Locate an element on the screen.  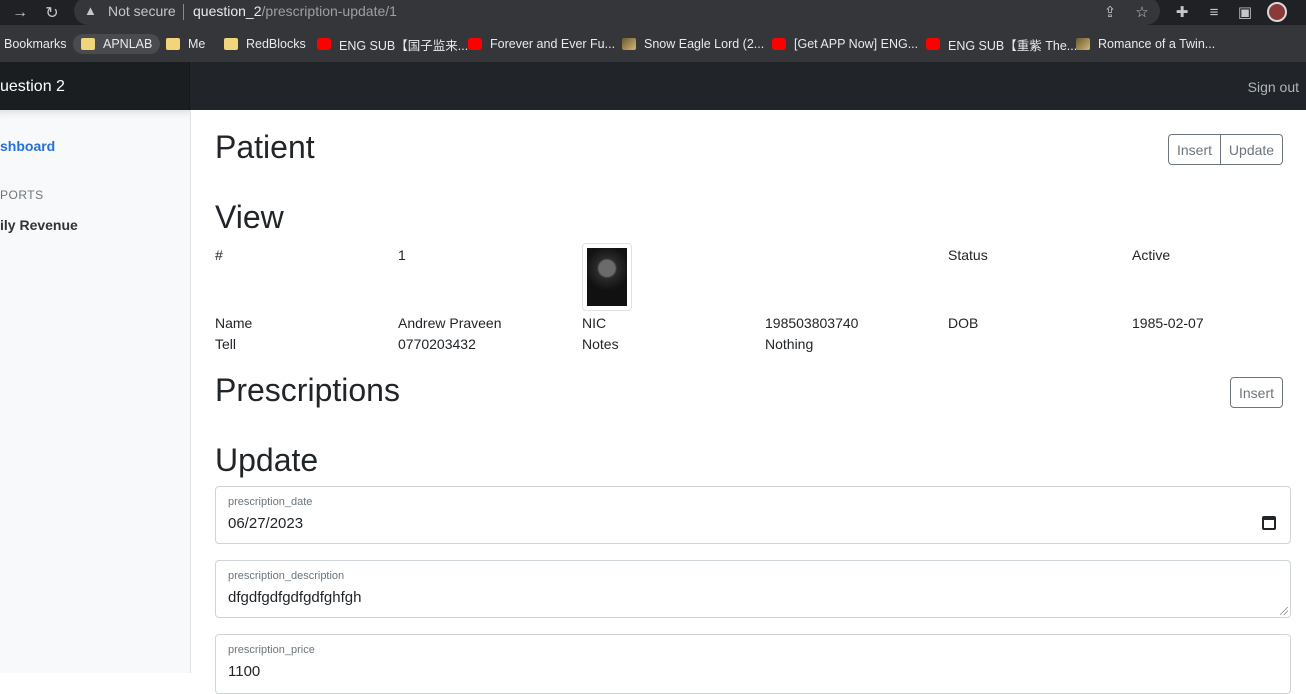
update-title: Update is located at coordinates (267, 460).